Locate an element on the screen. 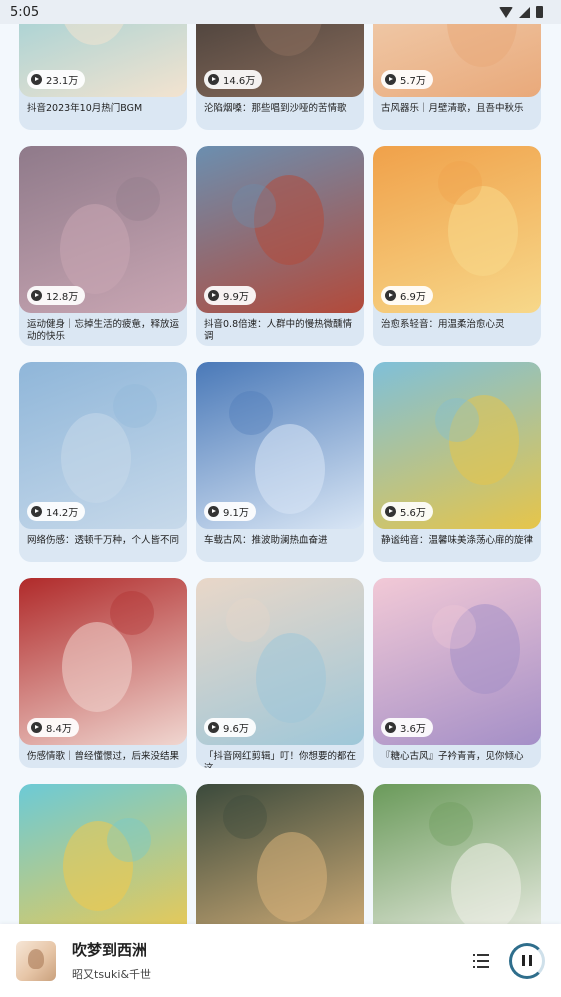  playlist-title: 网络伤感：透顿千万种，个人皆不同 is located at coordinates (103, 540).